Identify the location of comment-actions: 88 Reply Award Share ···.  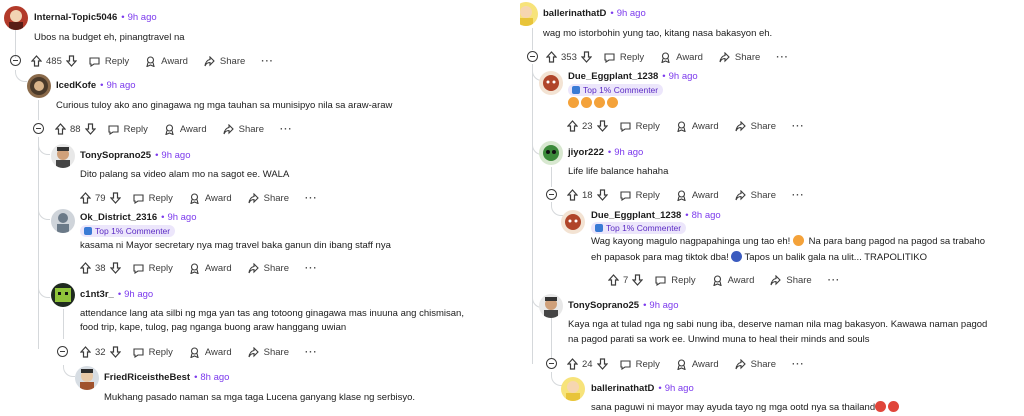
(174, 129).